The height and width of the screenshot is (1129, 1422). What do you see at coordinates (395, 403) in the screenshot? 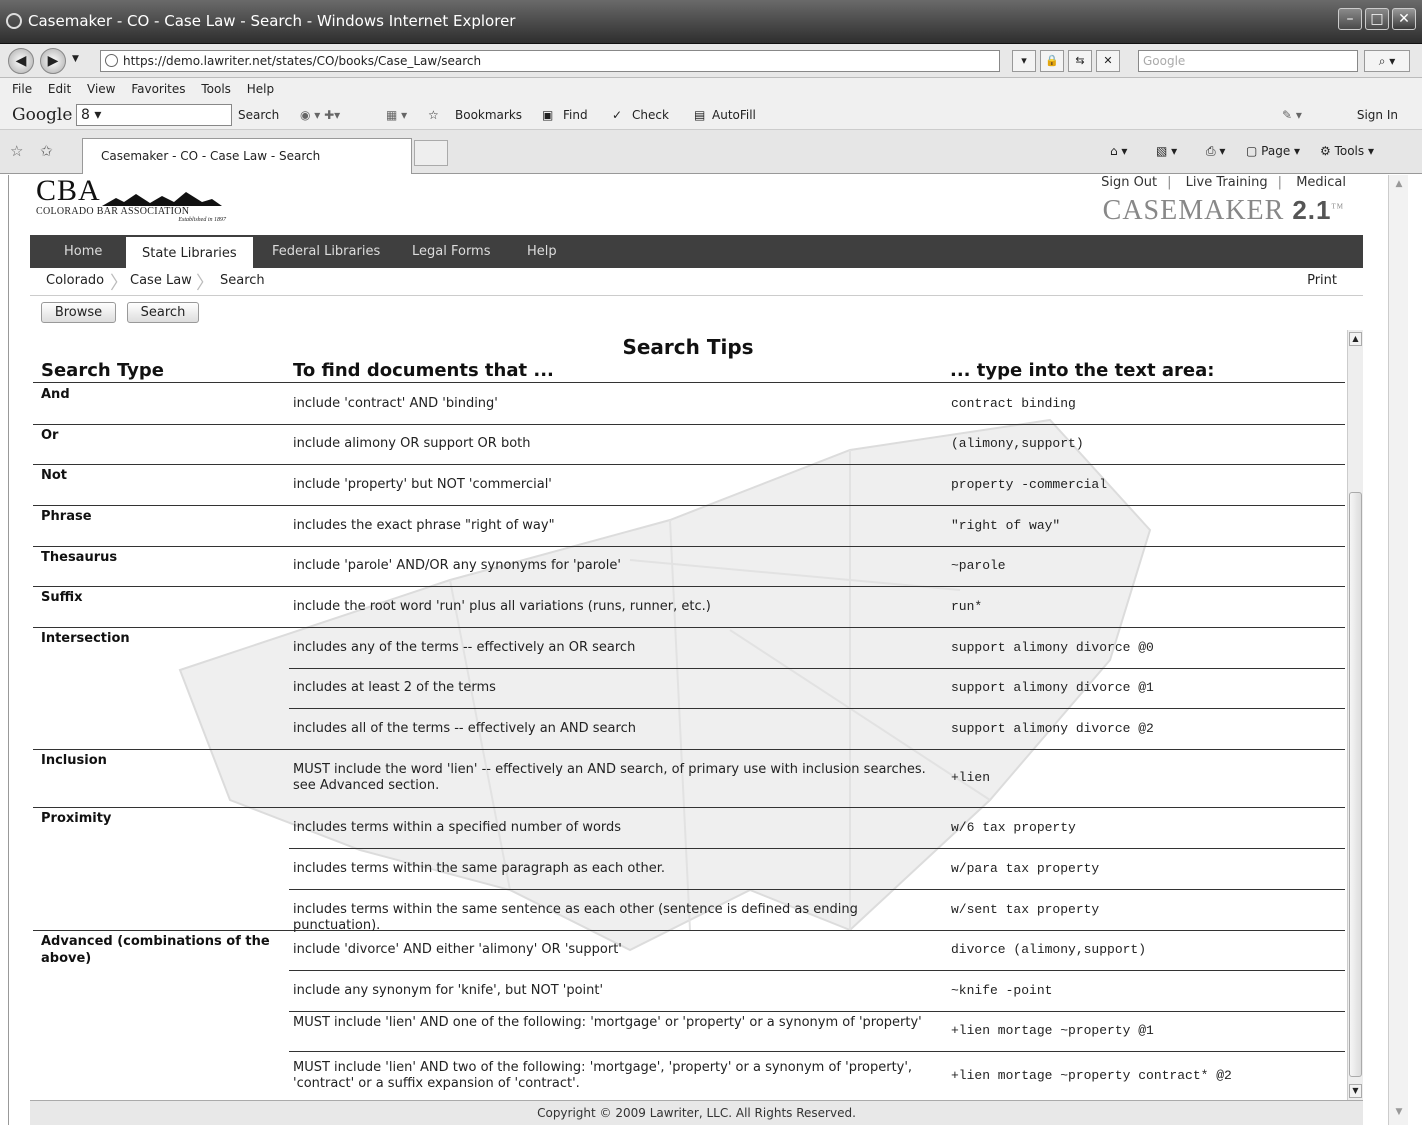
I see `tip-description: include 'contract' AND 'binding'` at bounding box center [395, 403].